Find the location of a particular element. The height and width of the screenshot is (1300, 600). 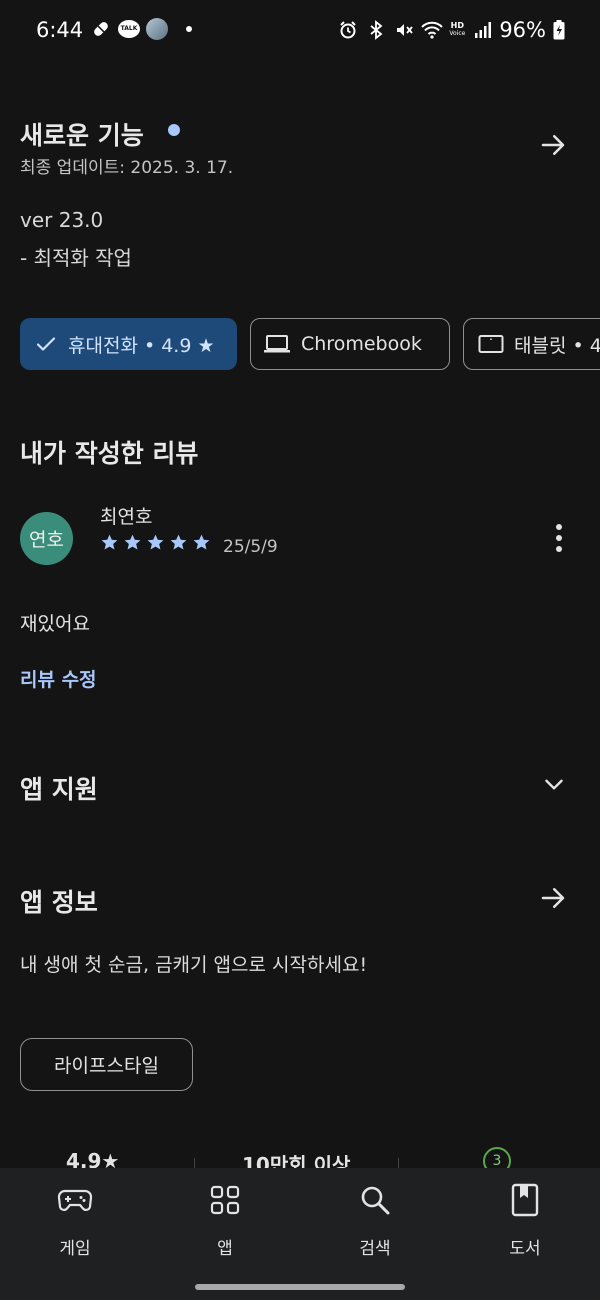

vibrate-mute-icon is located at coordinates (404, 30).